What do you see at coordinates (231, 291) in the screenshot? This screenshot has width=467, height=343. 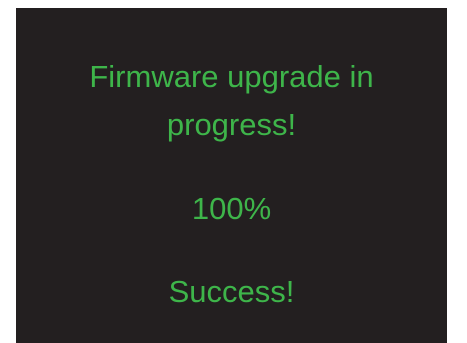 I see `upgrade-result-message: Success!` at bounding box center [231, 291].